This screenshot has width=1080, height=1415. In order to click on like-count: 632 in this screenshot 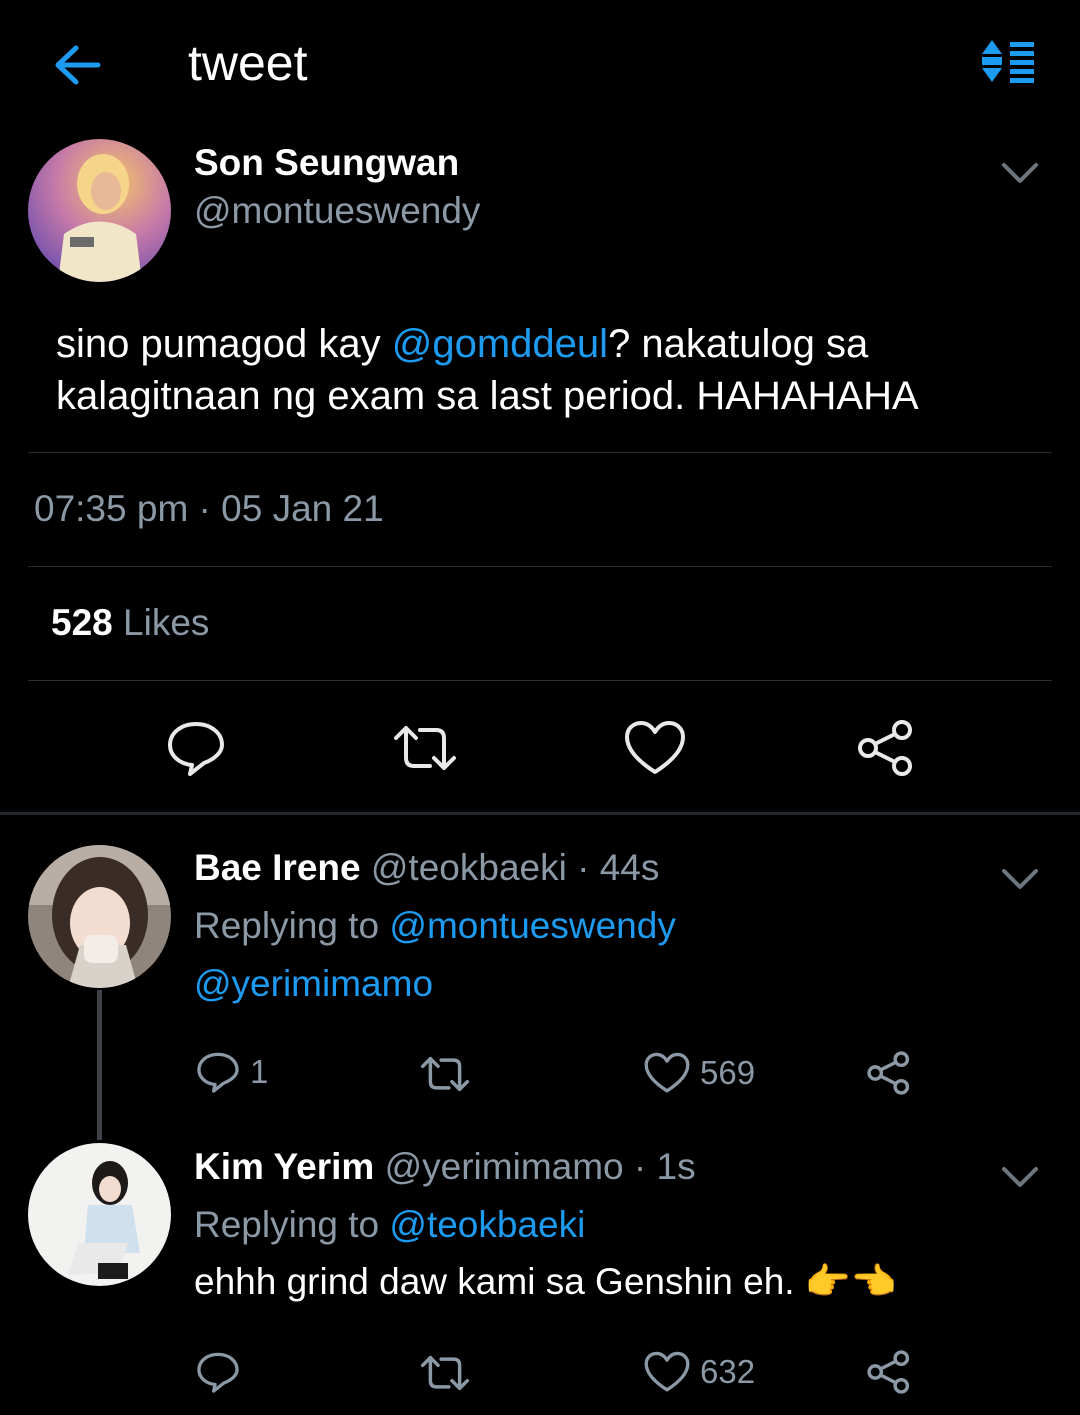, I will do `click(728, 1371)`.